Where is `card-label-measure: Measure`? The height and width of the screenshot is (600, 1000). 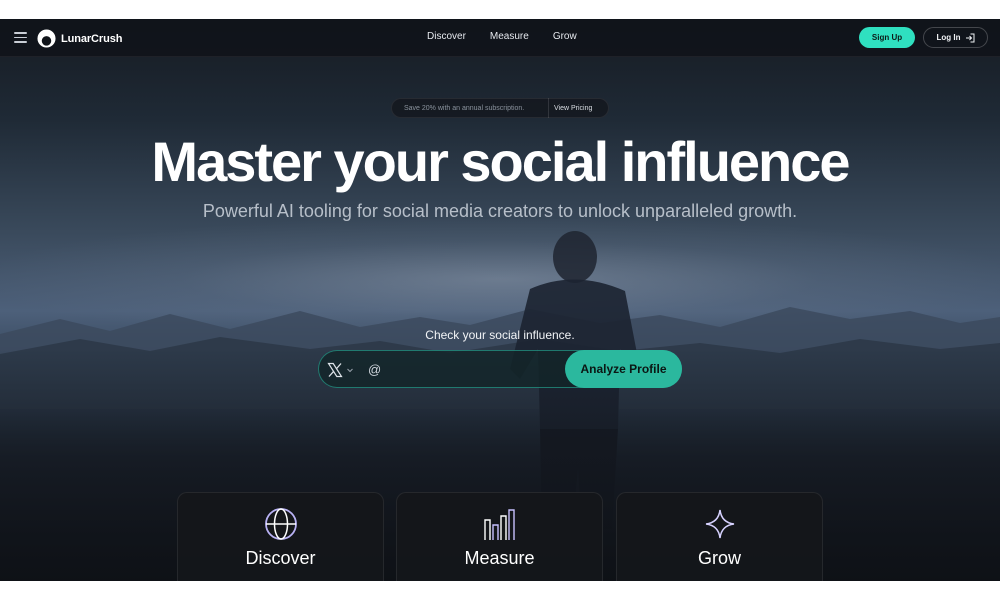
card-label-measure: Measure is located at coordinates (499, 558).